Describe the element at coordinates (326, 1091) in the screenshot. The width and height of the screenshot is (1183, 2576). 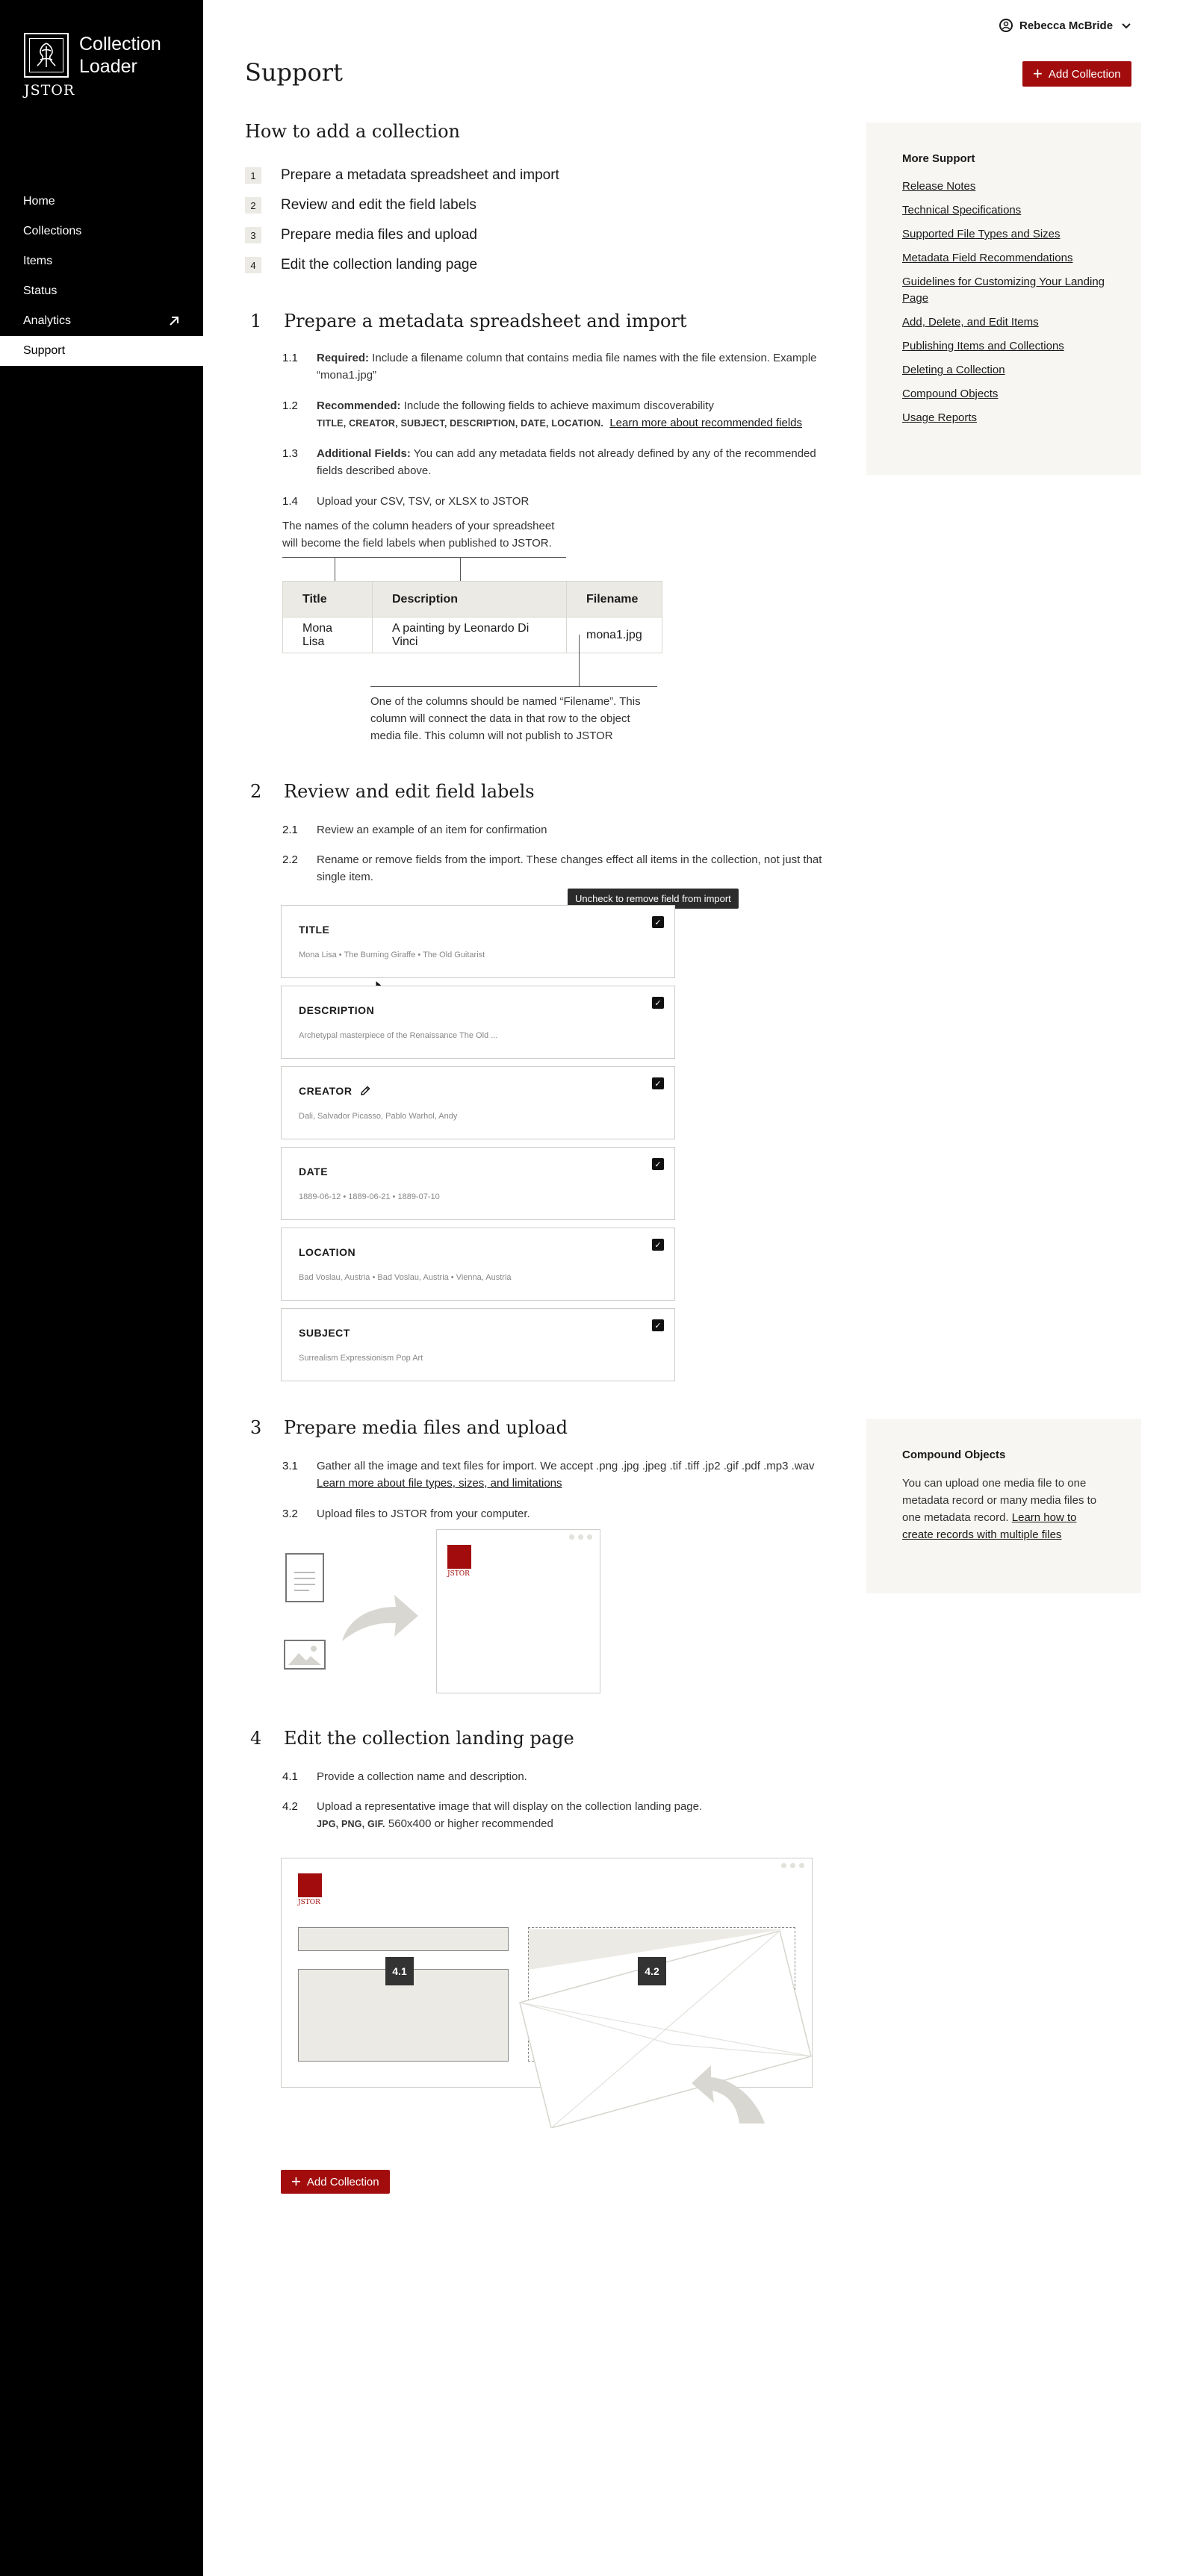
I see `field-label: CREATOR` at that location.